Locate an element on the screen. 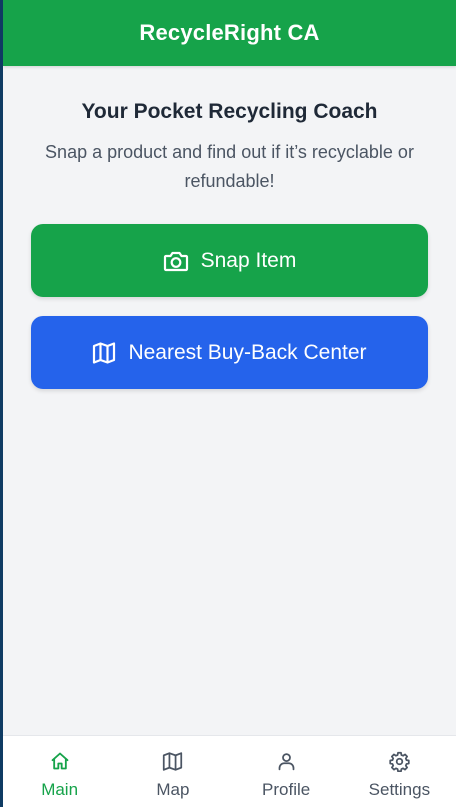 This screenshot has height=807, width=456. app-header: RecycleRight CA is located at coordinates (229, 33).